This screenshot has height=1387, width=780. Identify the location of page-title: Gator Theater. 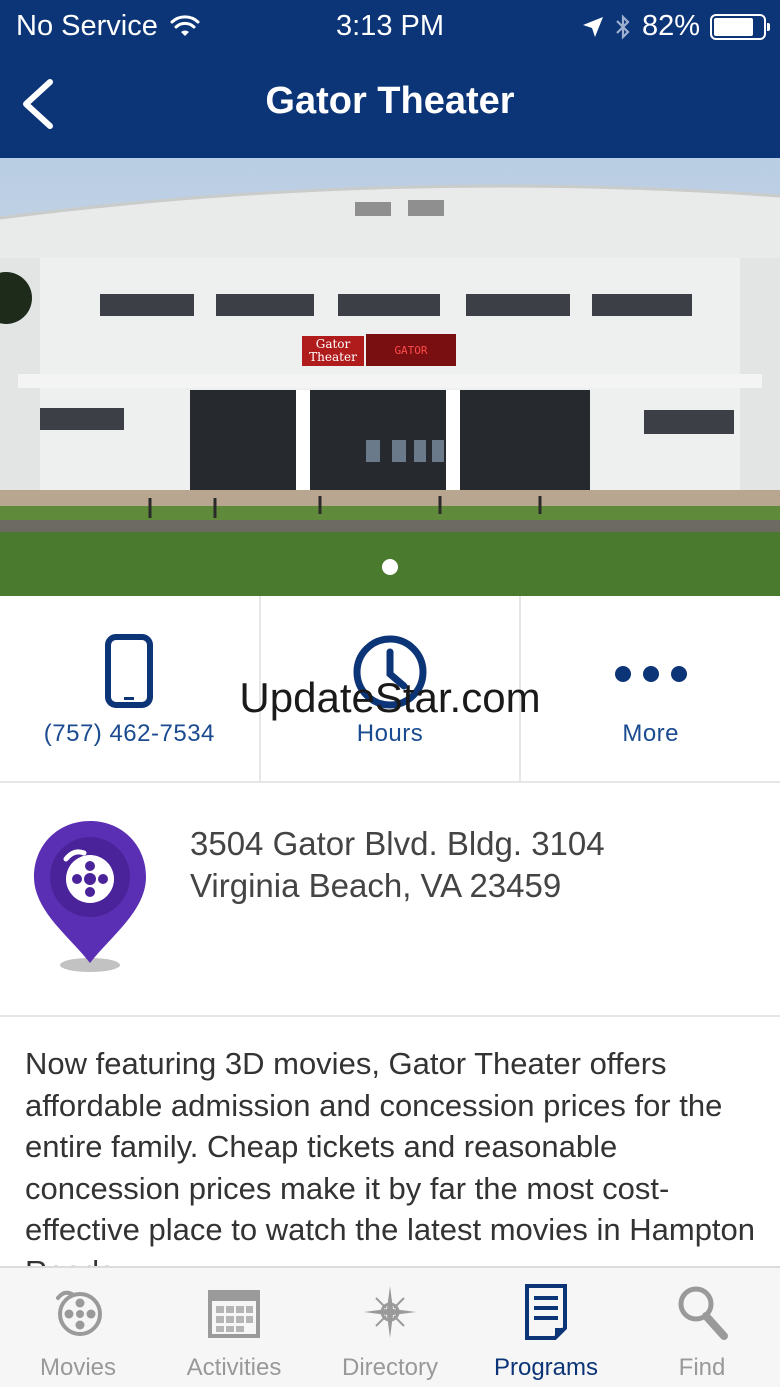
(390, 101).